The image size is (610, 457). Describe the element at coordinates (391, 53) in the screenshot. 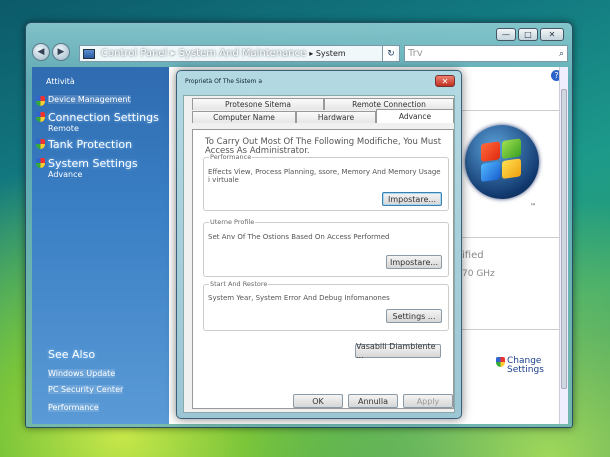

I see `refresh-button: ↻` at that location.